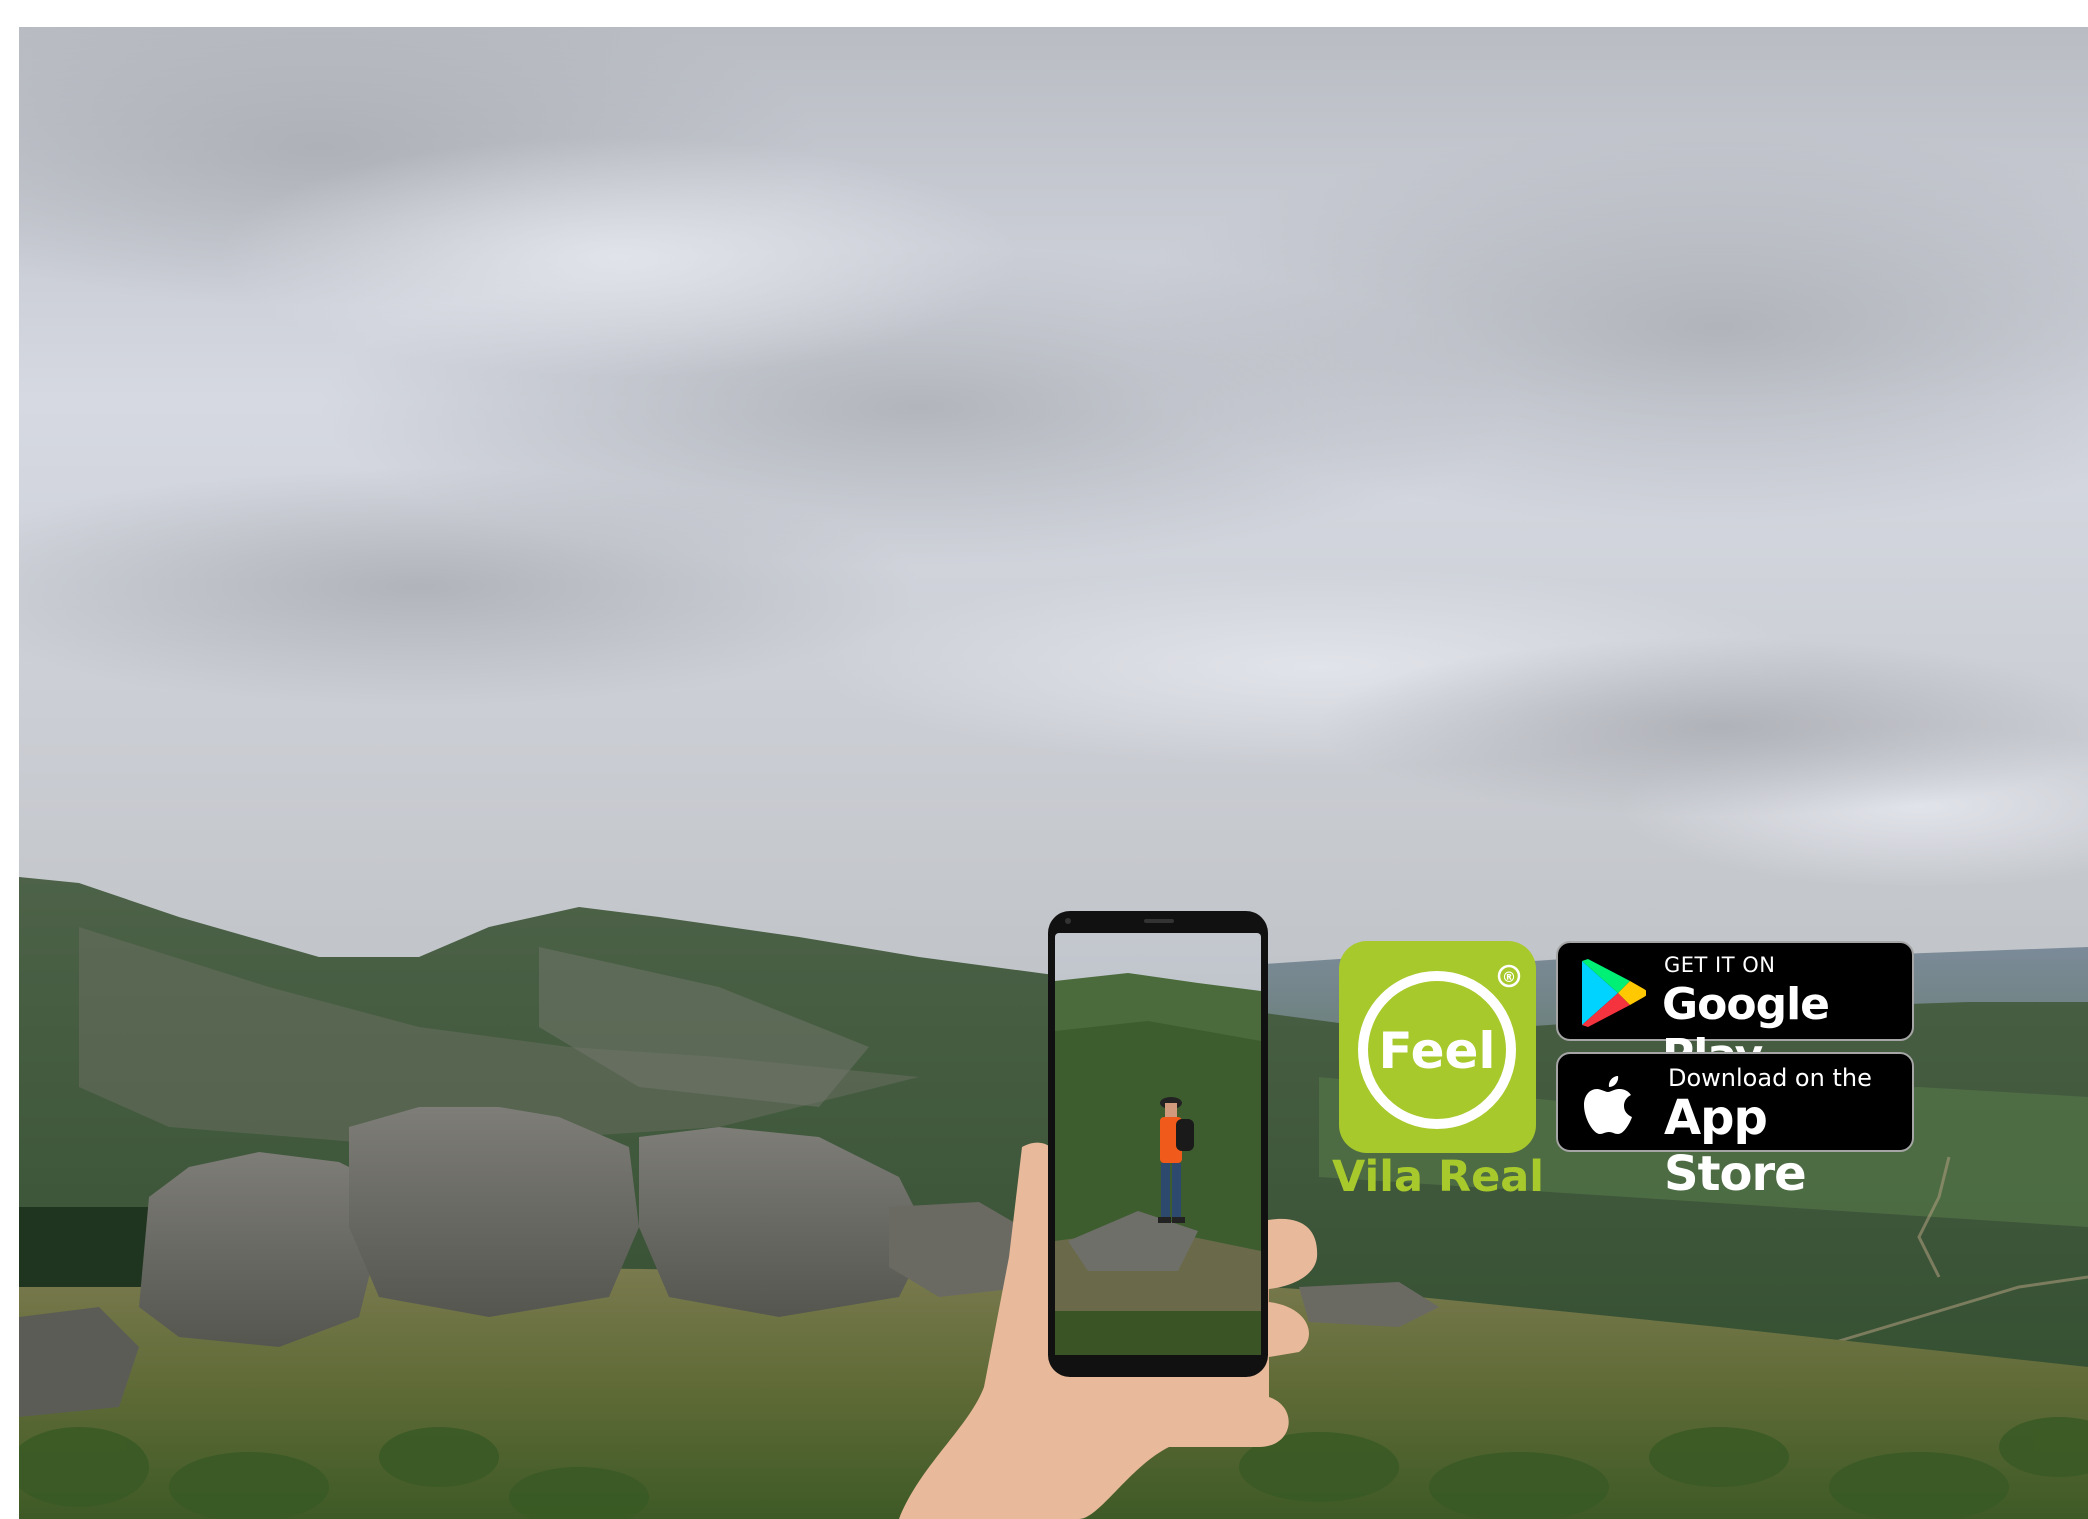 The image size is (2088, 1519). Describe the element at coordinates (1614, 993) in the screenshot. I see `google-play-icon` at that location.